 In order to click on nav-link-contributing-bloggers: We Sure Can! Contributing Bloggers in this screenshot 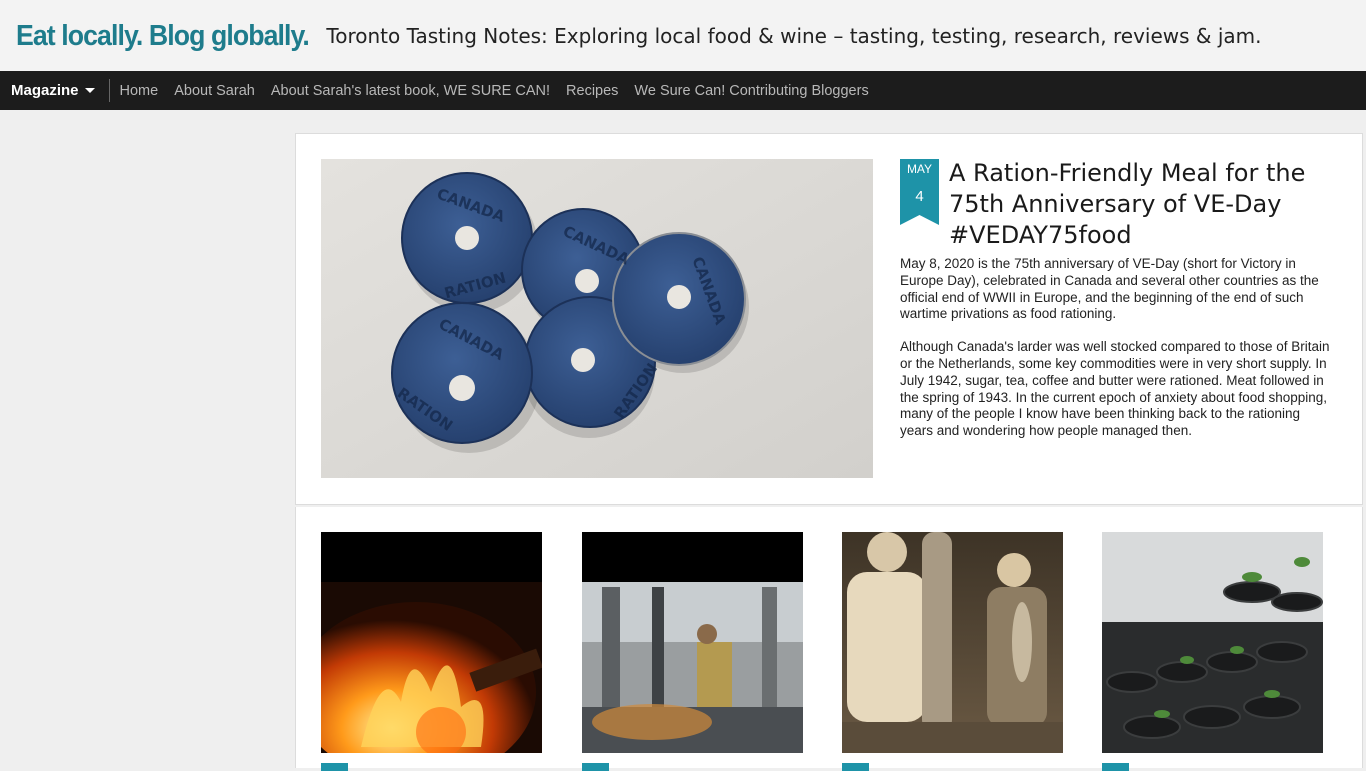, I will do `click(751, 91)`.